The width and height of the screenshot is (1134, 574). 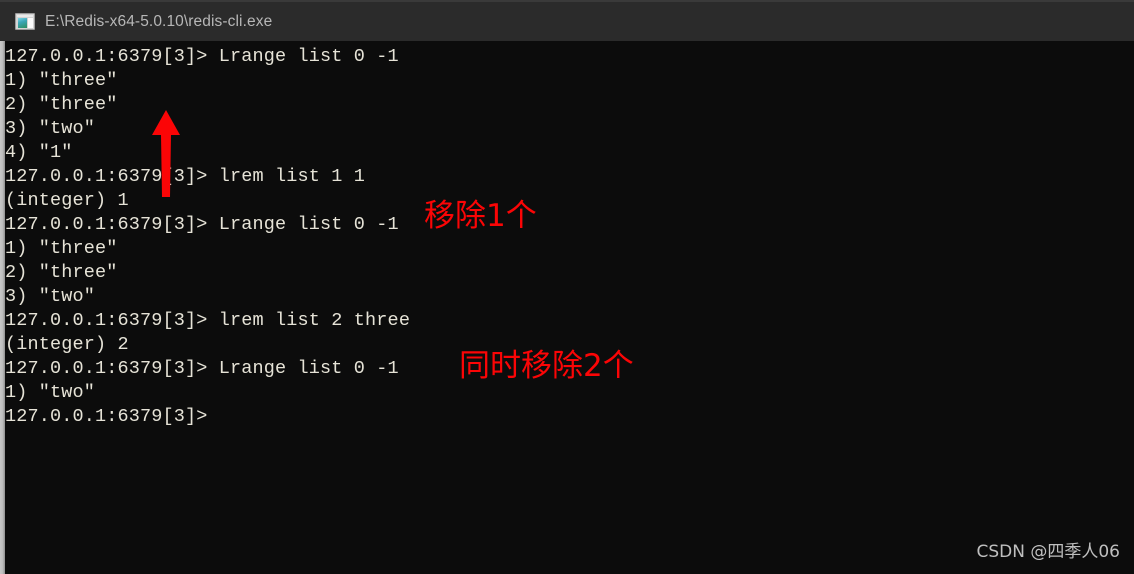 What do you see at coordinates (546, 366) in the screenshot?
I see `annotation-remove-two: 同时移除2个` at bounding box center [546, 366].